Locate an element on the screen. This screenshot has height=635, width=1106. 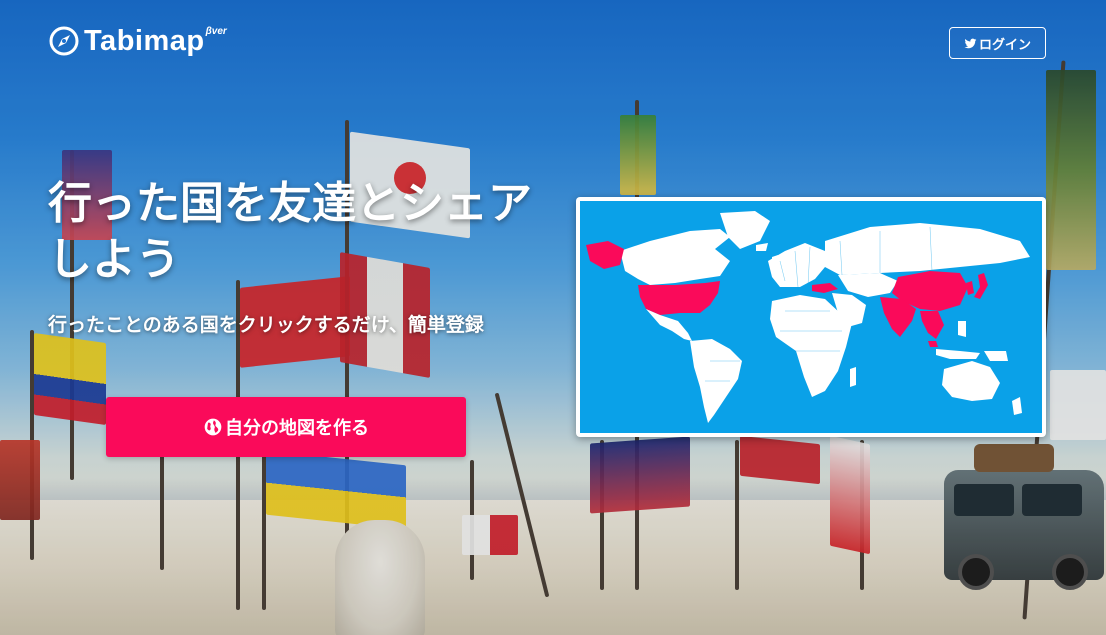
compass-icon is located at coordinates (64, 41).